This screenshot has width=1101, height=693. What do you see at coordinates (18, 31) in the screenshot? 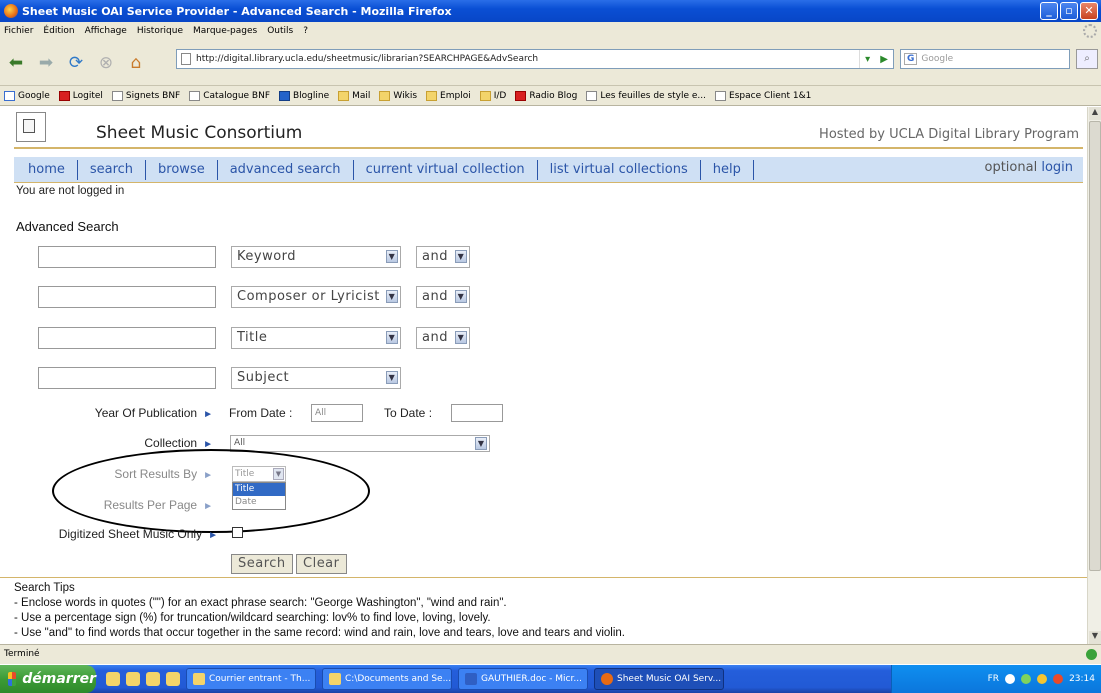
I see `menu-fichier: Fichier` at bounding box center [18, 31].